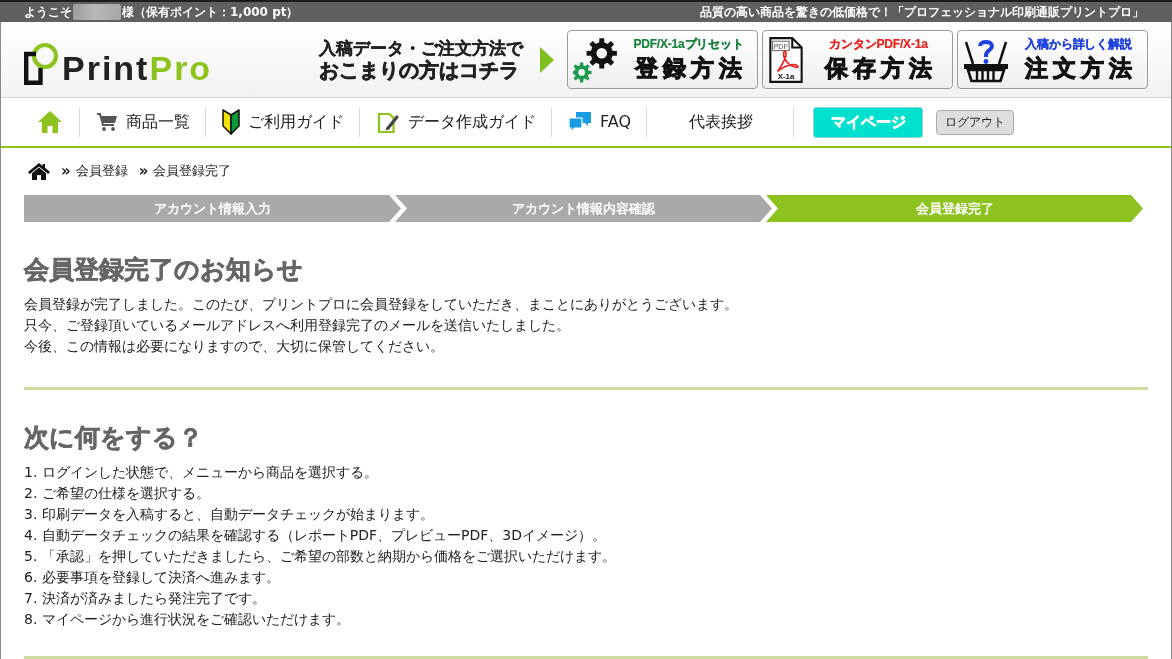 The height and width of the screenshot is (659, 1172). What do you see at coordinates (721, 122) in the screenshot?
I see `nav-link: 代表挨拶` at bounding box center [721, 122].